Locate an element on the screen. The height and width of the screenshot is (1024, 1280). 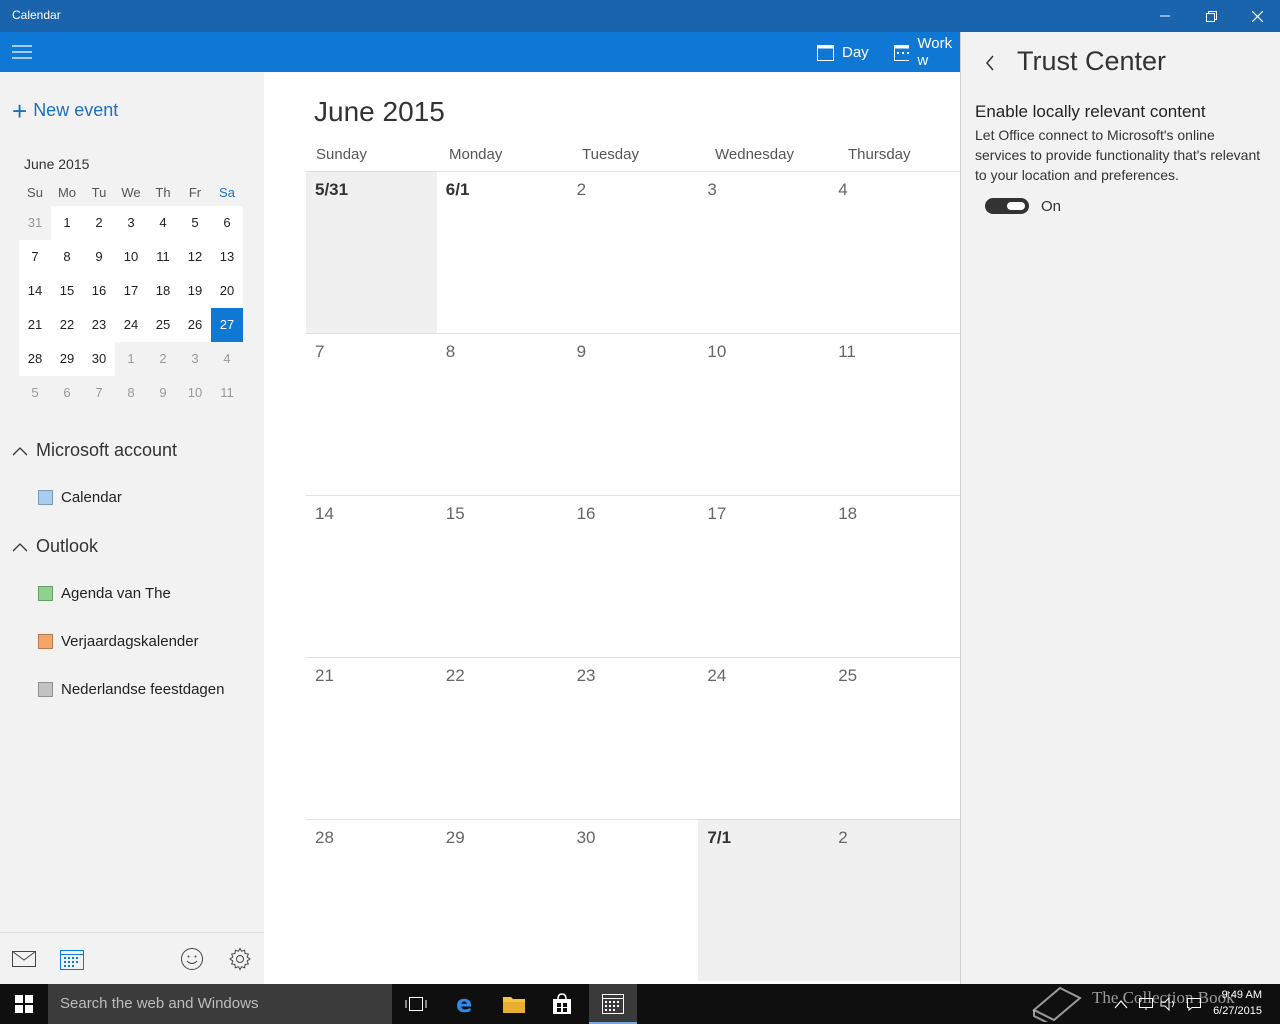
calendar-item-agenda: Agenda van The is located at coordinates (104, 593).